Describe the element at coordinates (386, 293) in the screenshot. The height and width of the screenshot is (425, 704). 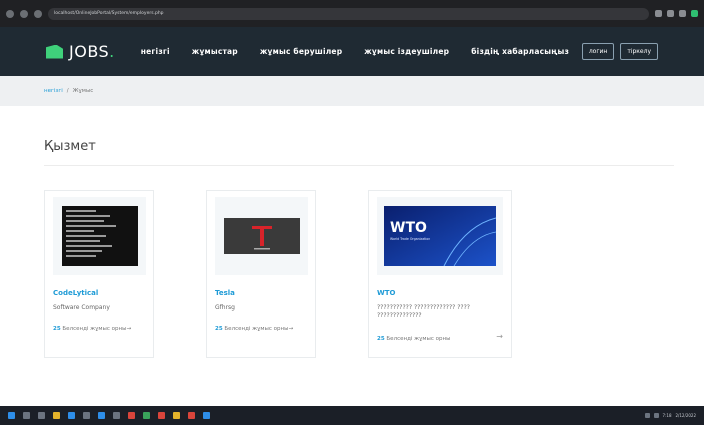
I see `company-name: WTO` at that location.